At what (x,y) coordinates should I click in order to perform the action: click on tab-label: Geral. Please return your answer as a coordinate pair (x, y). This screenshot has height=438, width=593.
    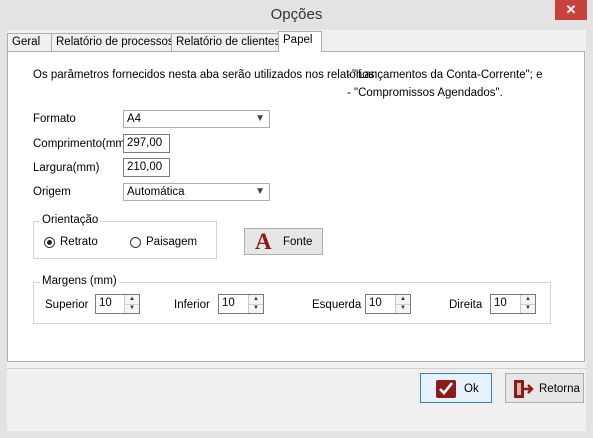
    Looking at the image, I should click on (26, 42).